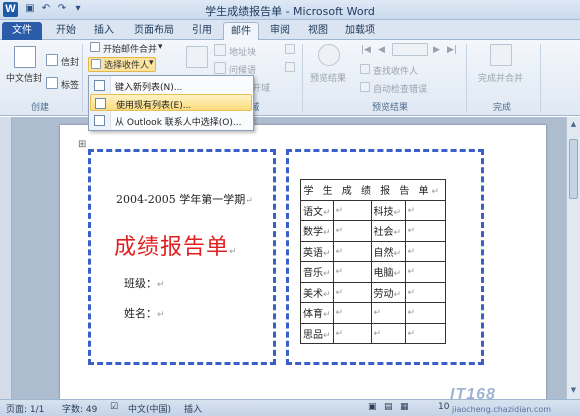 The width and height of the screenshot is (580, 416). What do you see at coordinates (220, 50) in the screenshot?
I see `address-block-icon` at bounding box center [220, 50].